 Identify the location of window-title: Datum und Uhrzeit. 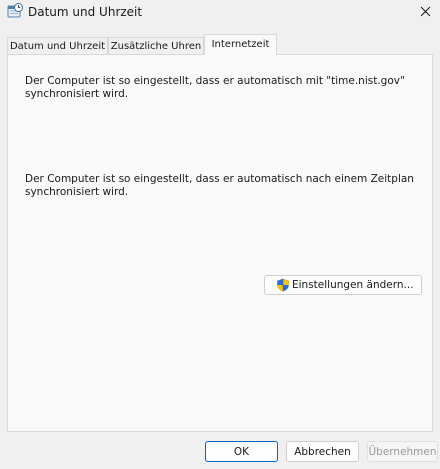
(85, 12).